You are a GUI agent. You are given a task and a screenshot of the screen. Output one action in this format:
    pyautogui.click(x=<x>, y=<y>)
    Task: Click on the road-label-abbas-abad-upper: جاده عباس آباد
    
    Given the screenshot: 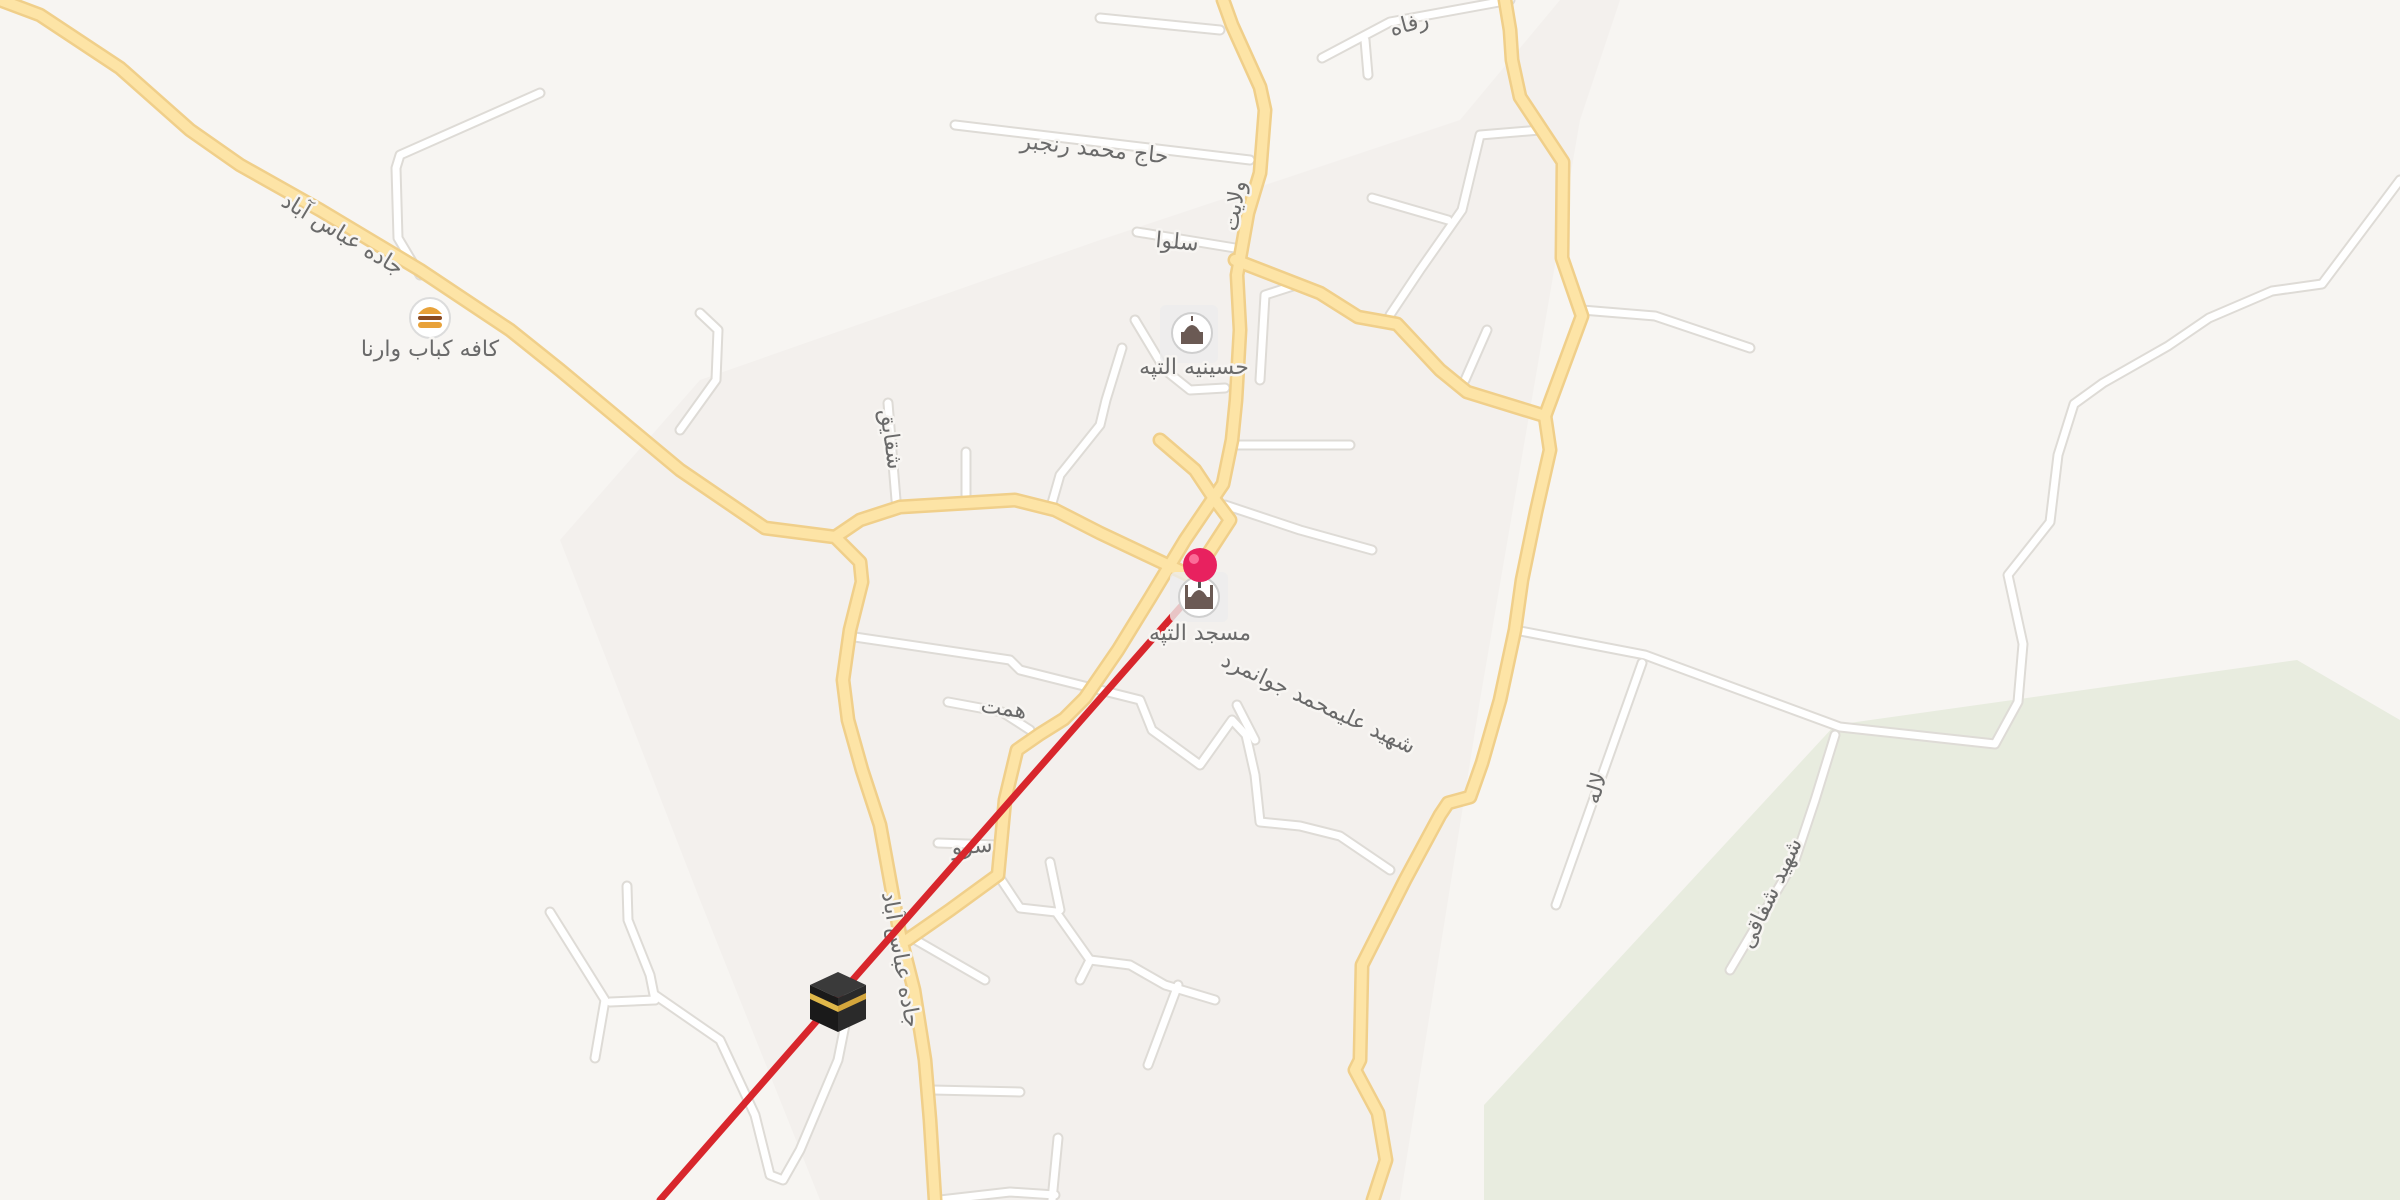 What is the action you would take?
    pyautogui.click(x=343, y=234)
    